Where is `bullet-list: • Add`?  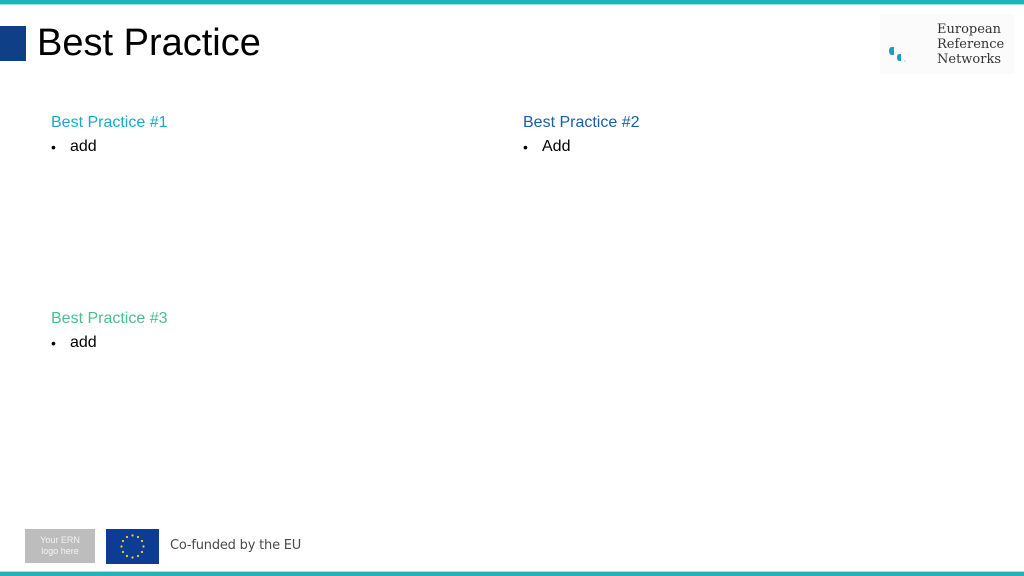 bullet-list: • Add is located at coordinates (581, 147).